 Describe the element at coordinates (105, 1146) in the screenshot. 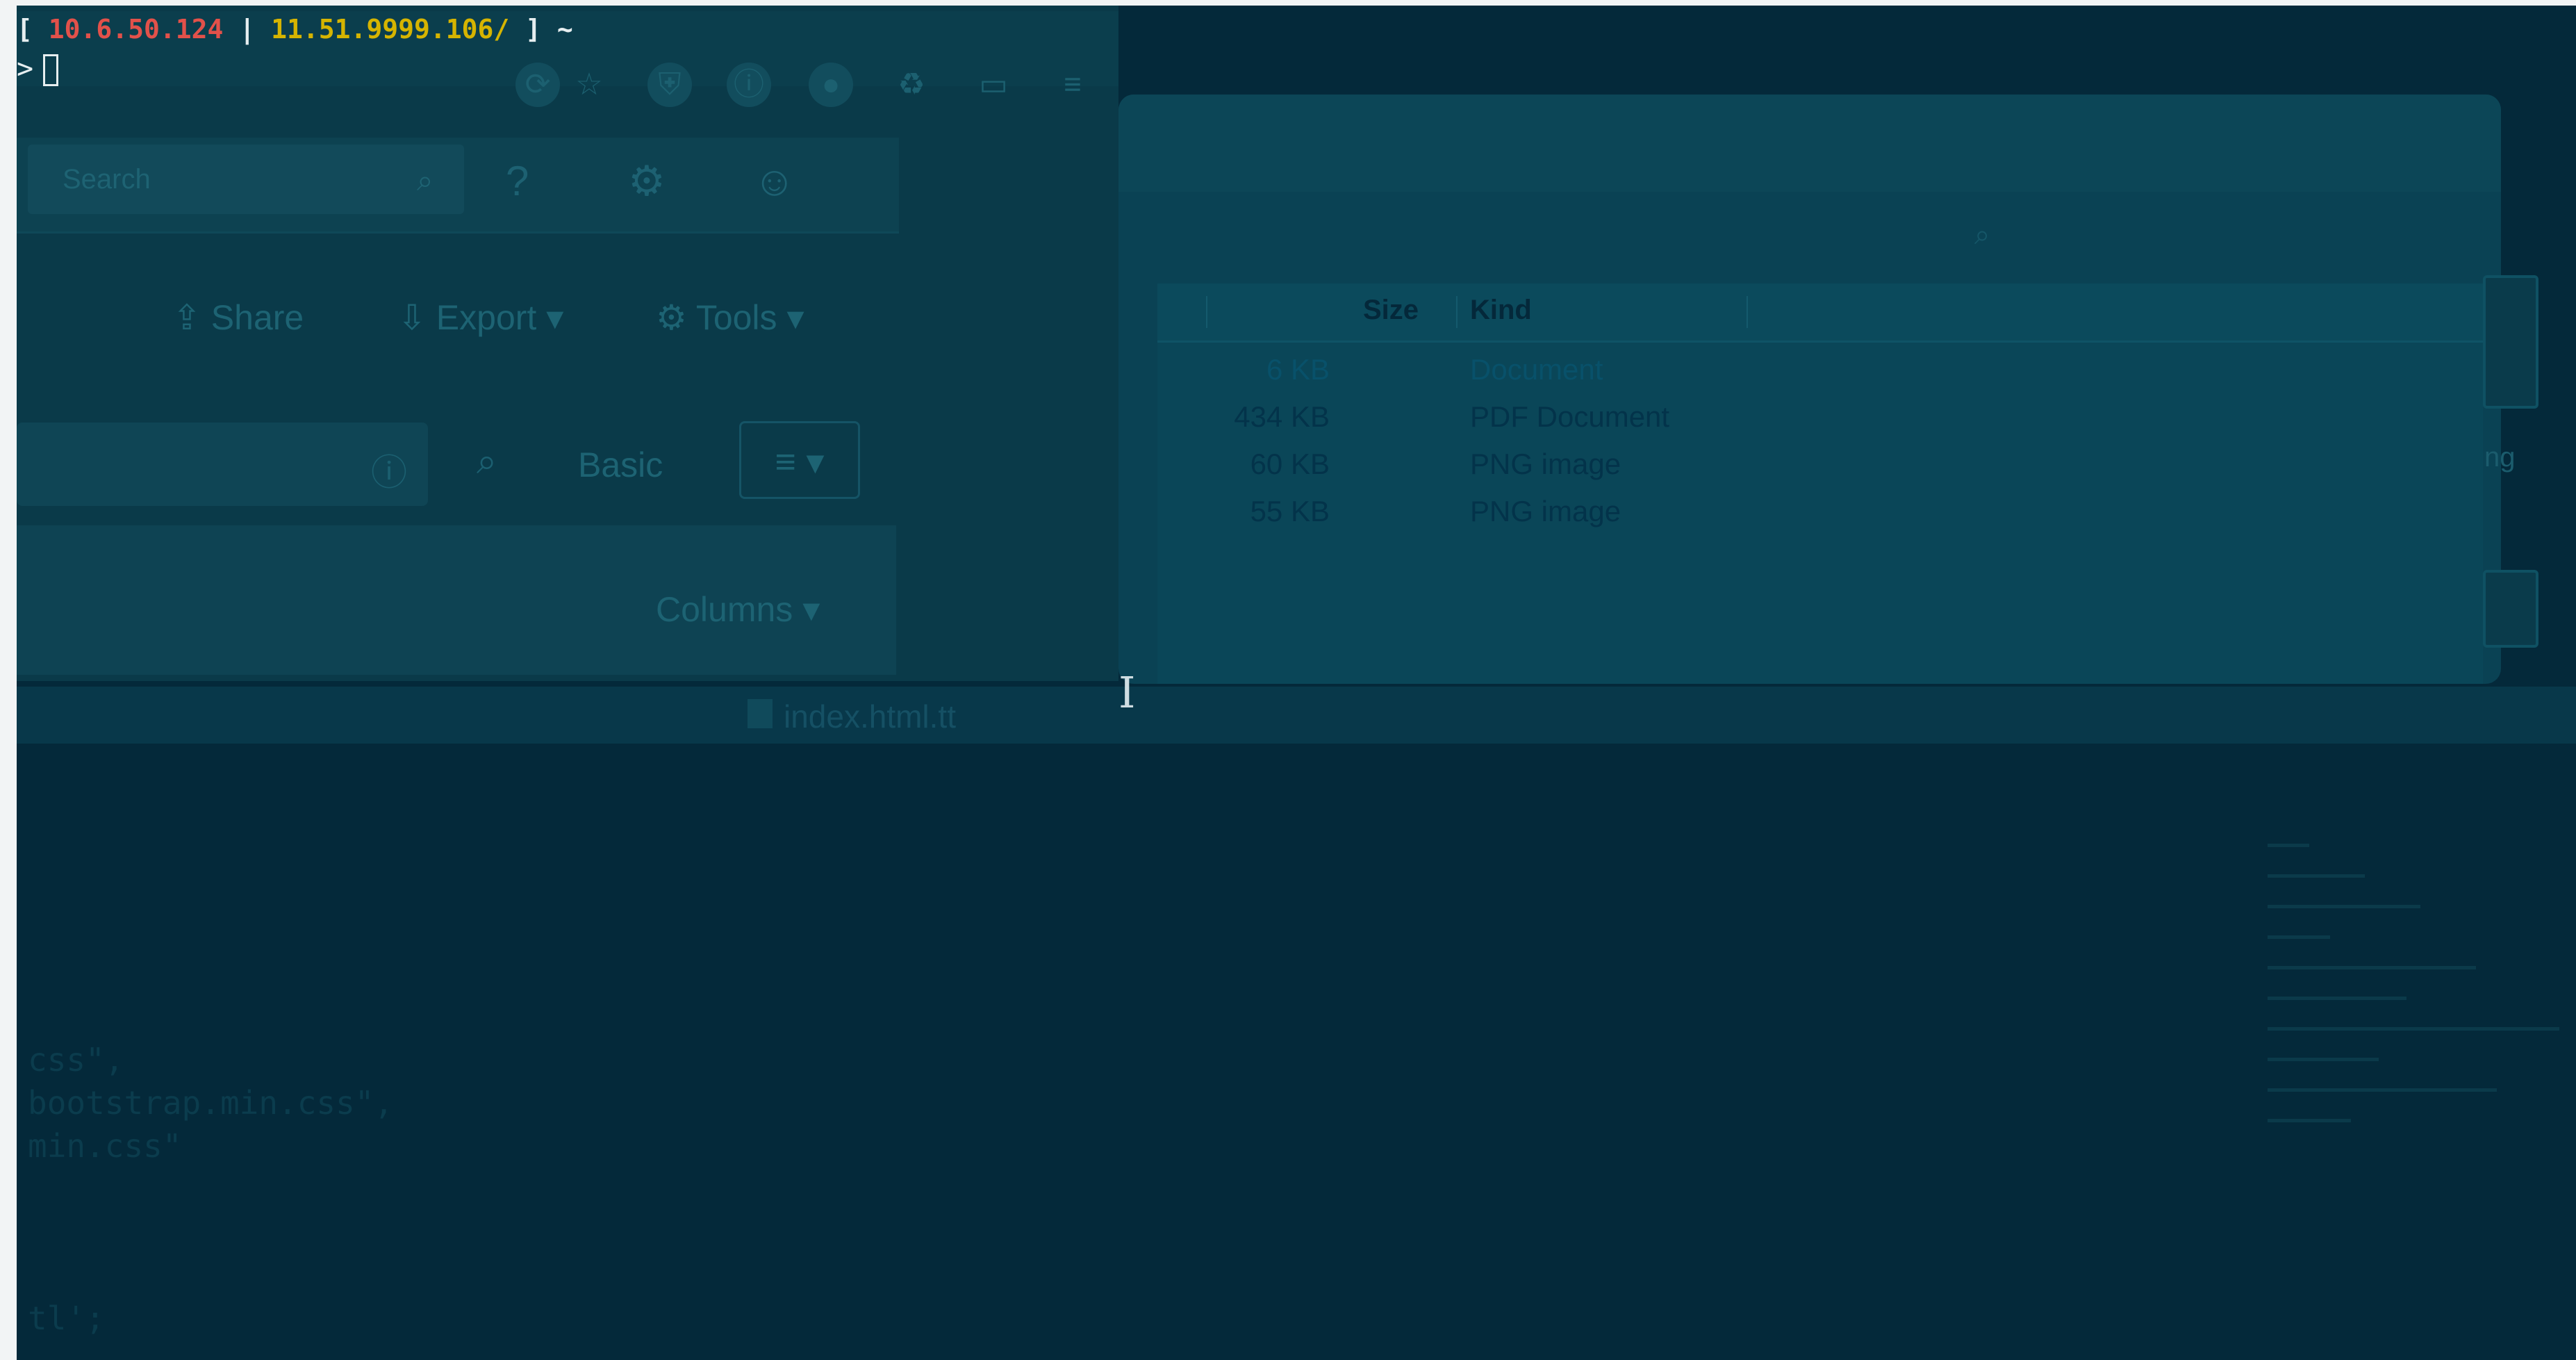

I see `code-line: min.css"` at that location.